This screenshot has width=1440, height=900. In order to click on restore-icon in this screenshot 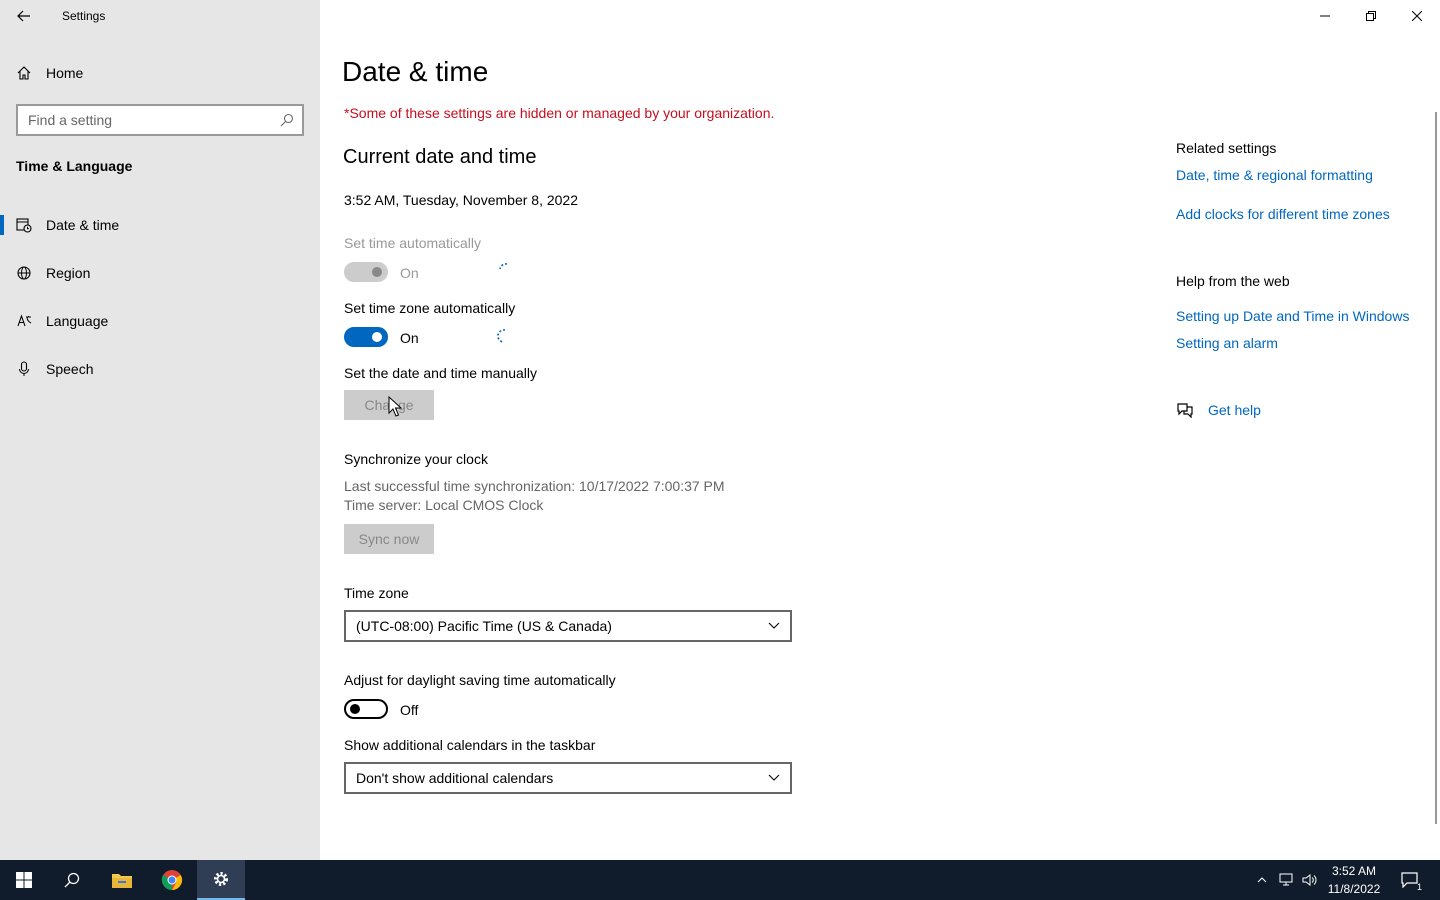, I will do `click(1371, 16)`.